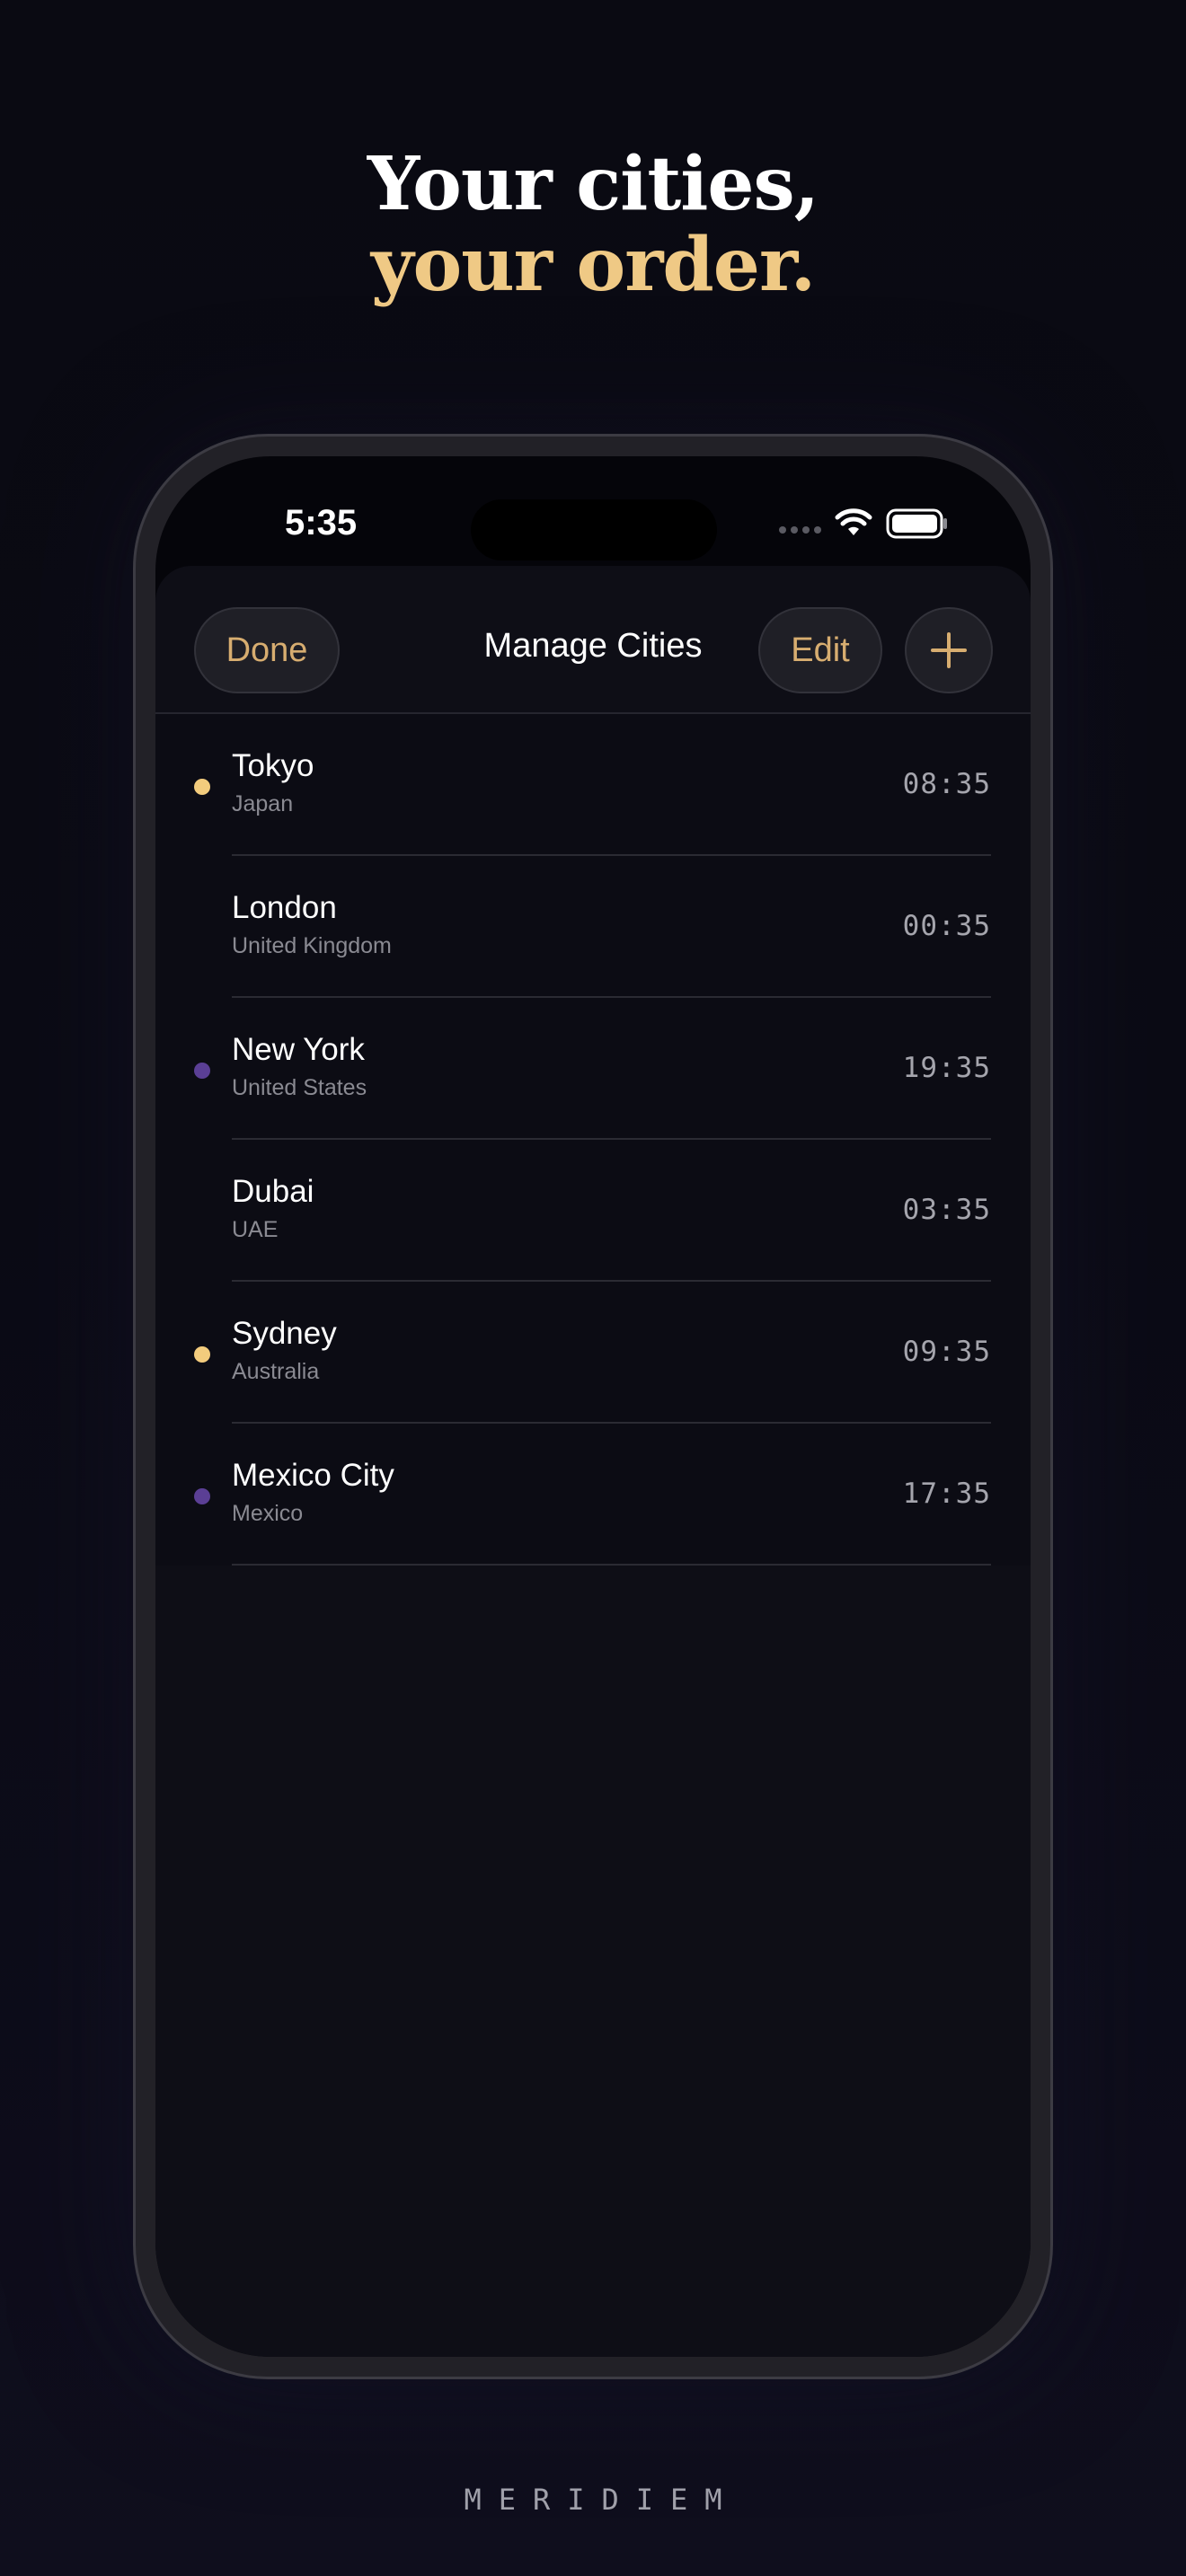 This screenshot has width=1186, height=2576. What do you see at coordinates (946, 1210) in the screenshot?
I see `city-time: 03:35` at bounding box center [946, 1210].